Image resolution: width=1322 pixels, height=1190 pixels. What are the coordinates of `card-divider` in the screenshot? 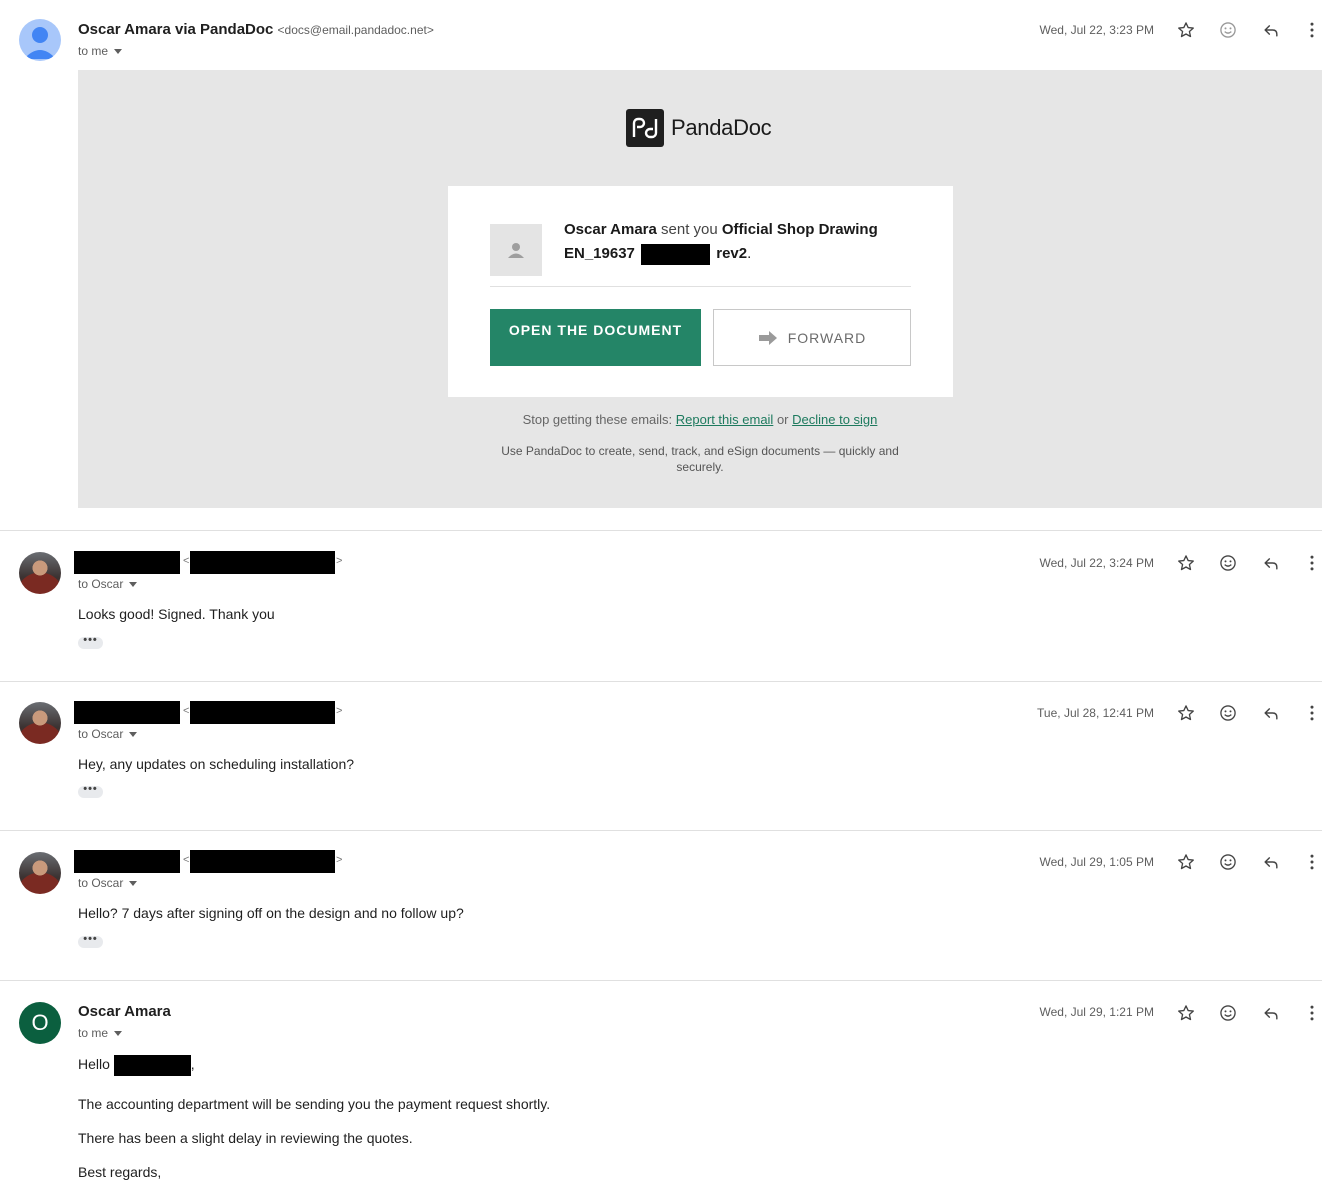 It's located at (700, 286).